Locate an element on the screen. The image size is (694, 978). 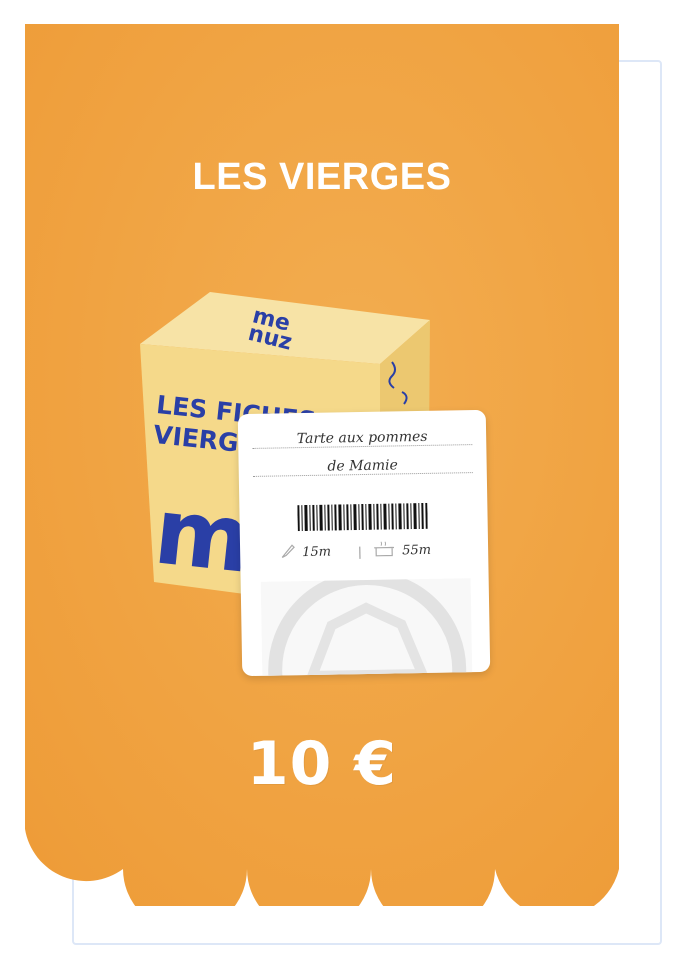
recipe-line-1: Tarte aux pommes is located at coordinates (362, 438).